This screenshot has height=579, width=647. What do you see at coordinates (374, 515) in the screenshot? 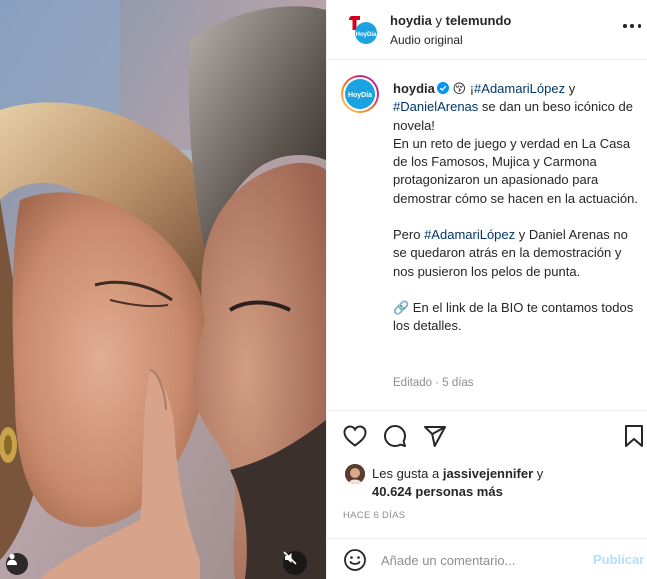
I see `post-time-ago: HACE 6 DÍAS` at bounding box center [374, 515].